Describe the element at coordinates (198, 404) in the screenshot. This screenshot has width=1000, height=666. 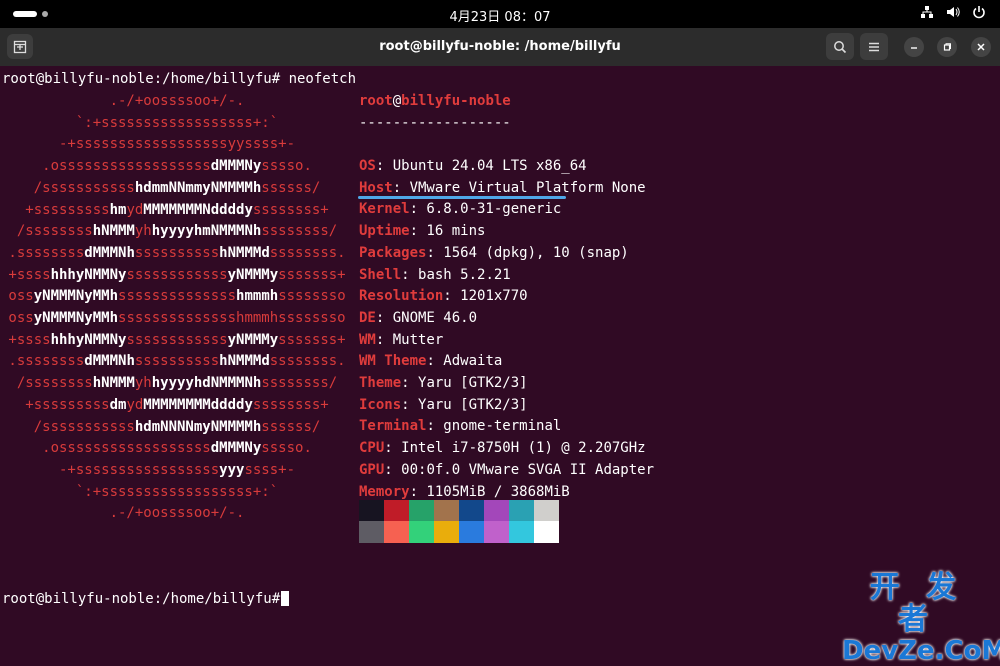
I see `logo-segment: MMMMMMMMddddy` at that location.